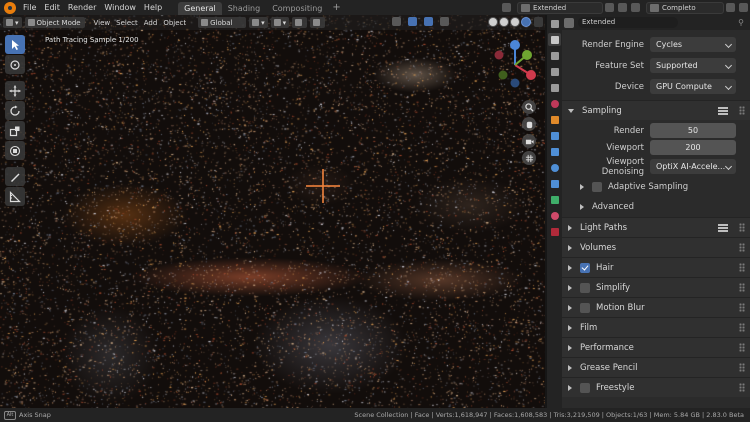 This screenshot has width=750, height=422. What do you see at coordinates (15, 44) in the screenshot?
I see `select-box-tool` at bounding box center [15, 44].